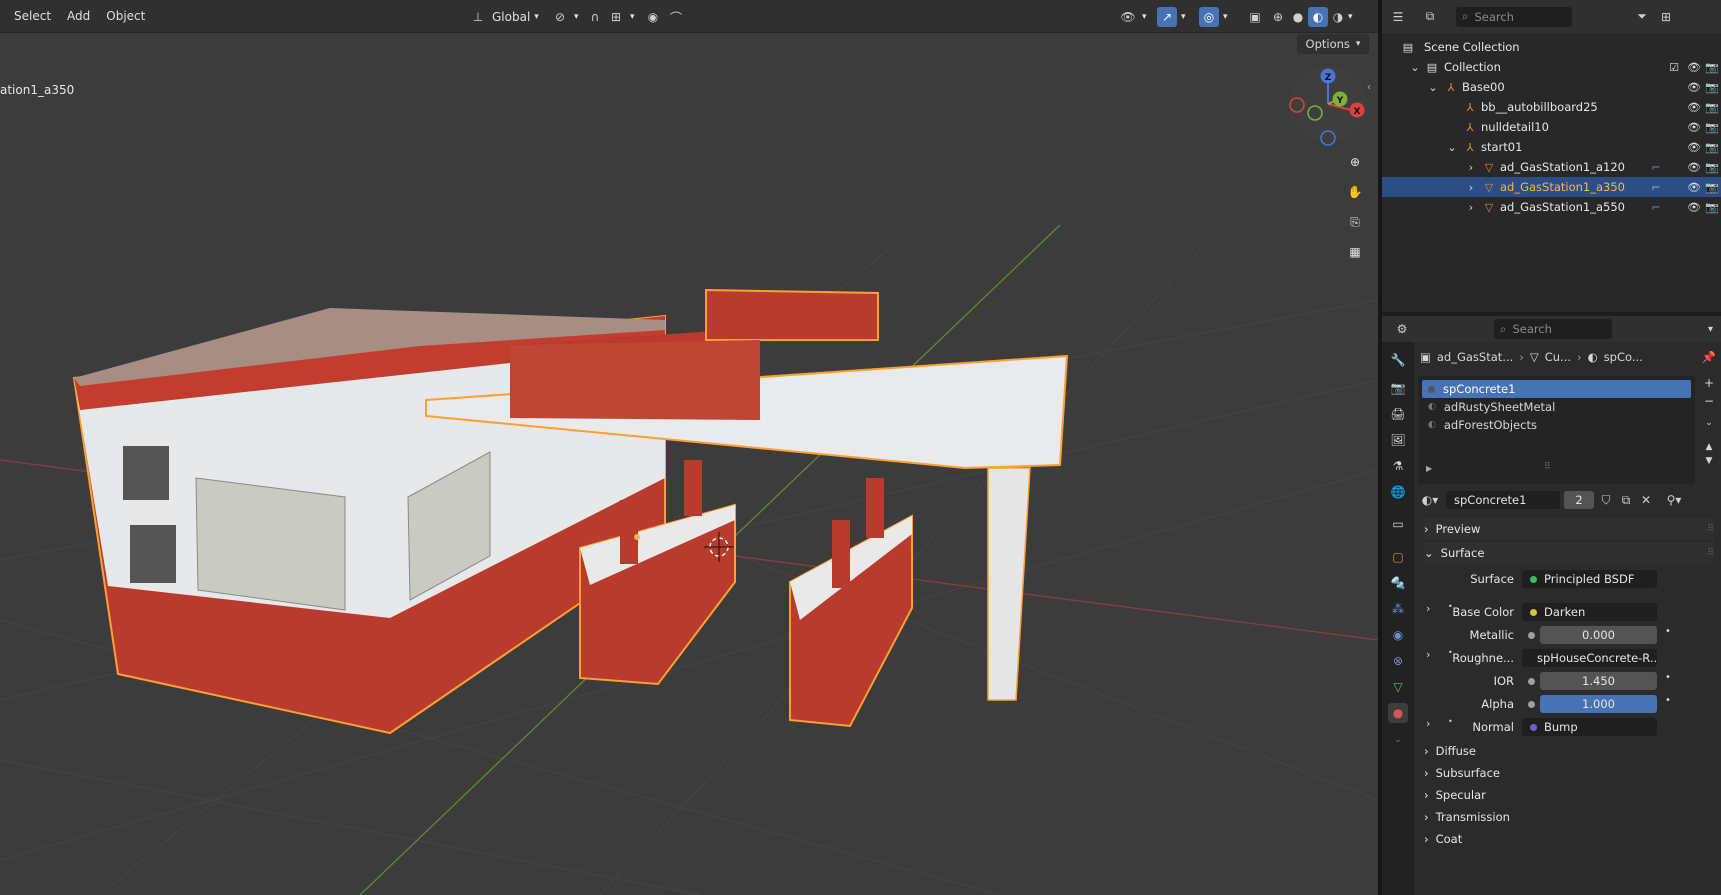 The height and width of the screenshot is (895, 1721). Describe the element at coordinates (1503, 500) in the screenshot. I see `material-name-field: spConcrete1` at that location.